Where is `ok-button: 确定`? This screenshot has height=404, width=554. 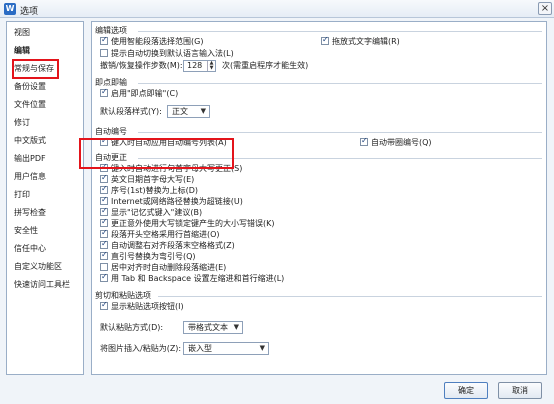 ok-button: 确定 is located at coordinates (466, 390).